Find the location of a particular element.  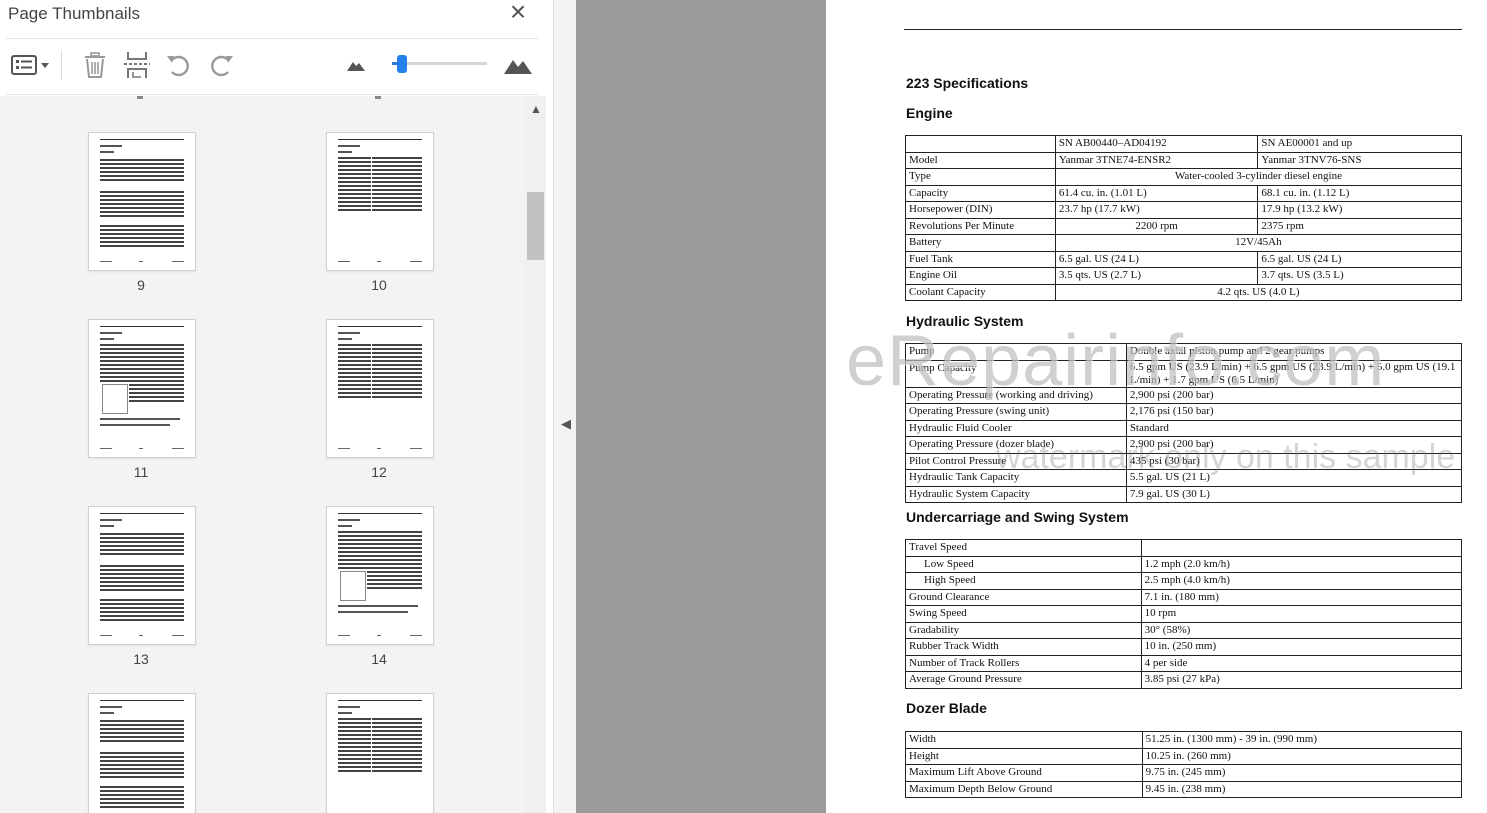

table-row: Low Speed 1.2 mph (2.0 km/h) is located at coordinates (1184, 564).